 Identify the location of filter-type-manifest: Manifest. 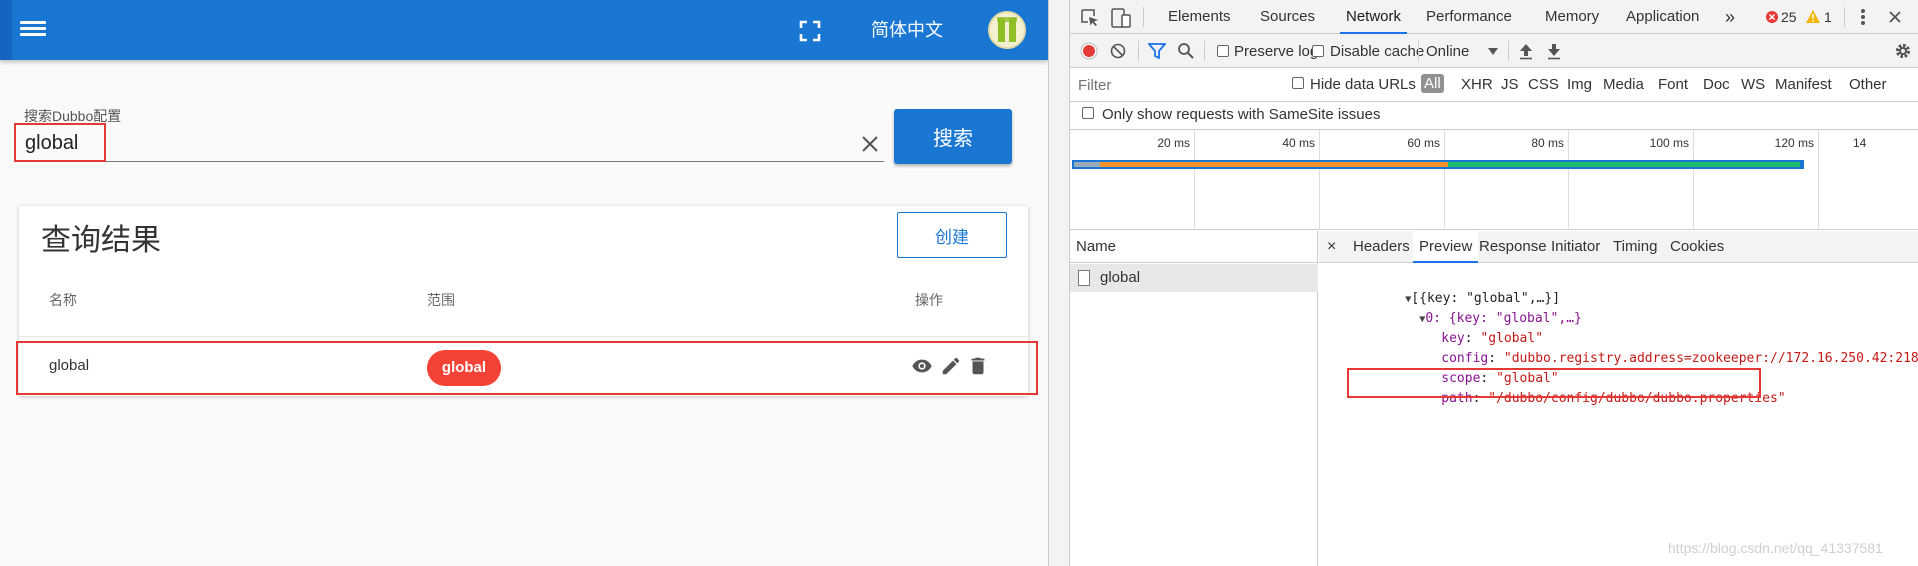
(1803, 84).